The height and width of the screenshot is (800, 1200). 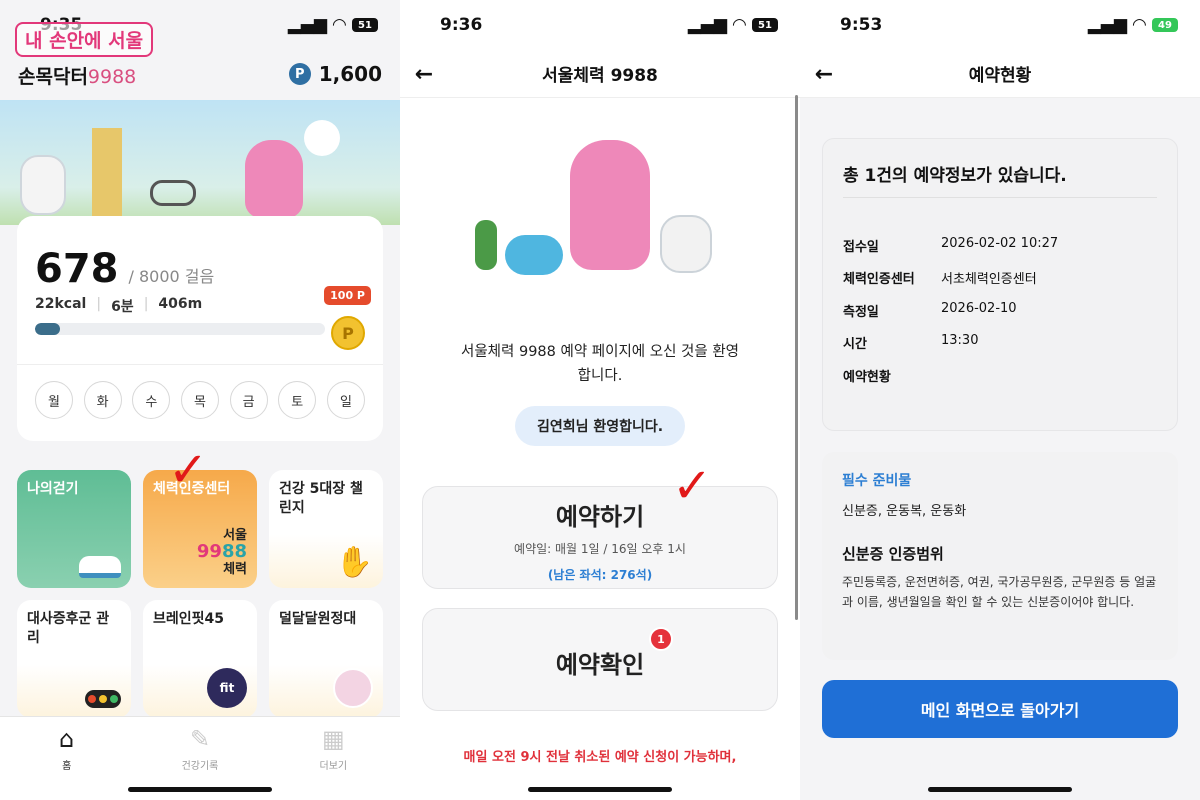 What do you see at coordinates (600, 76) in the screenshot?
I see `page-title: 서울체력 9988` at bounding box center [600, 76].